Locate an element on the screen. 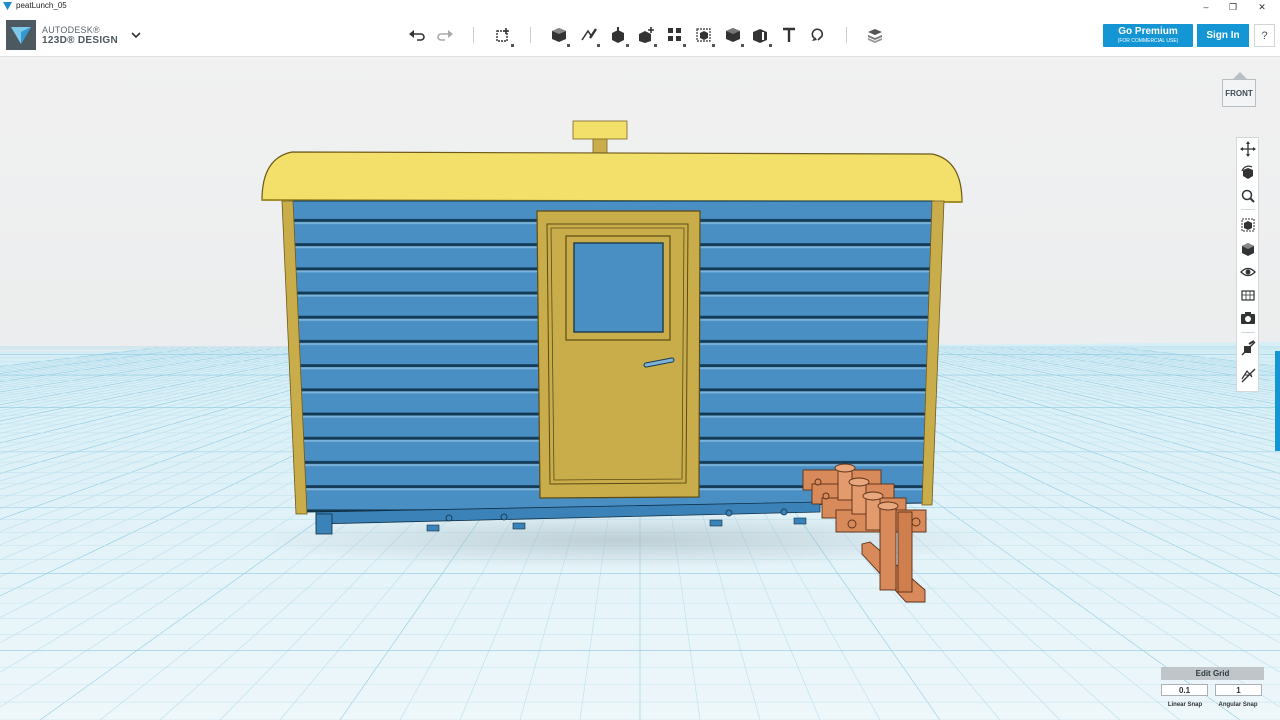 The width and height of the screenshot is (1280, 720). view-cube: FRONT is located at coordinates (1240, 91).